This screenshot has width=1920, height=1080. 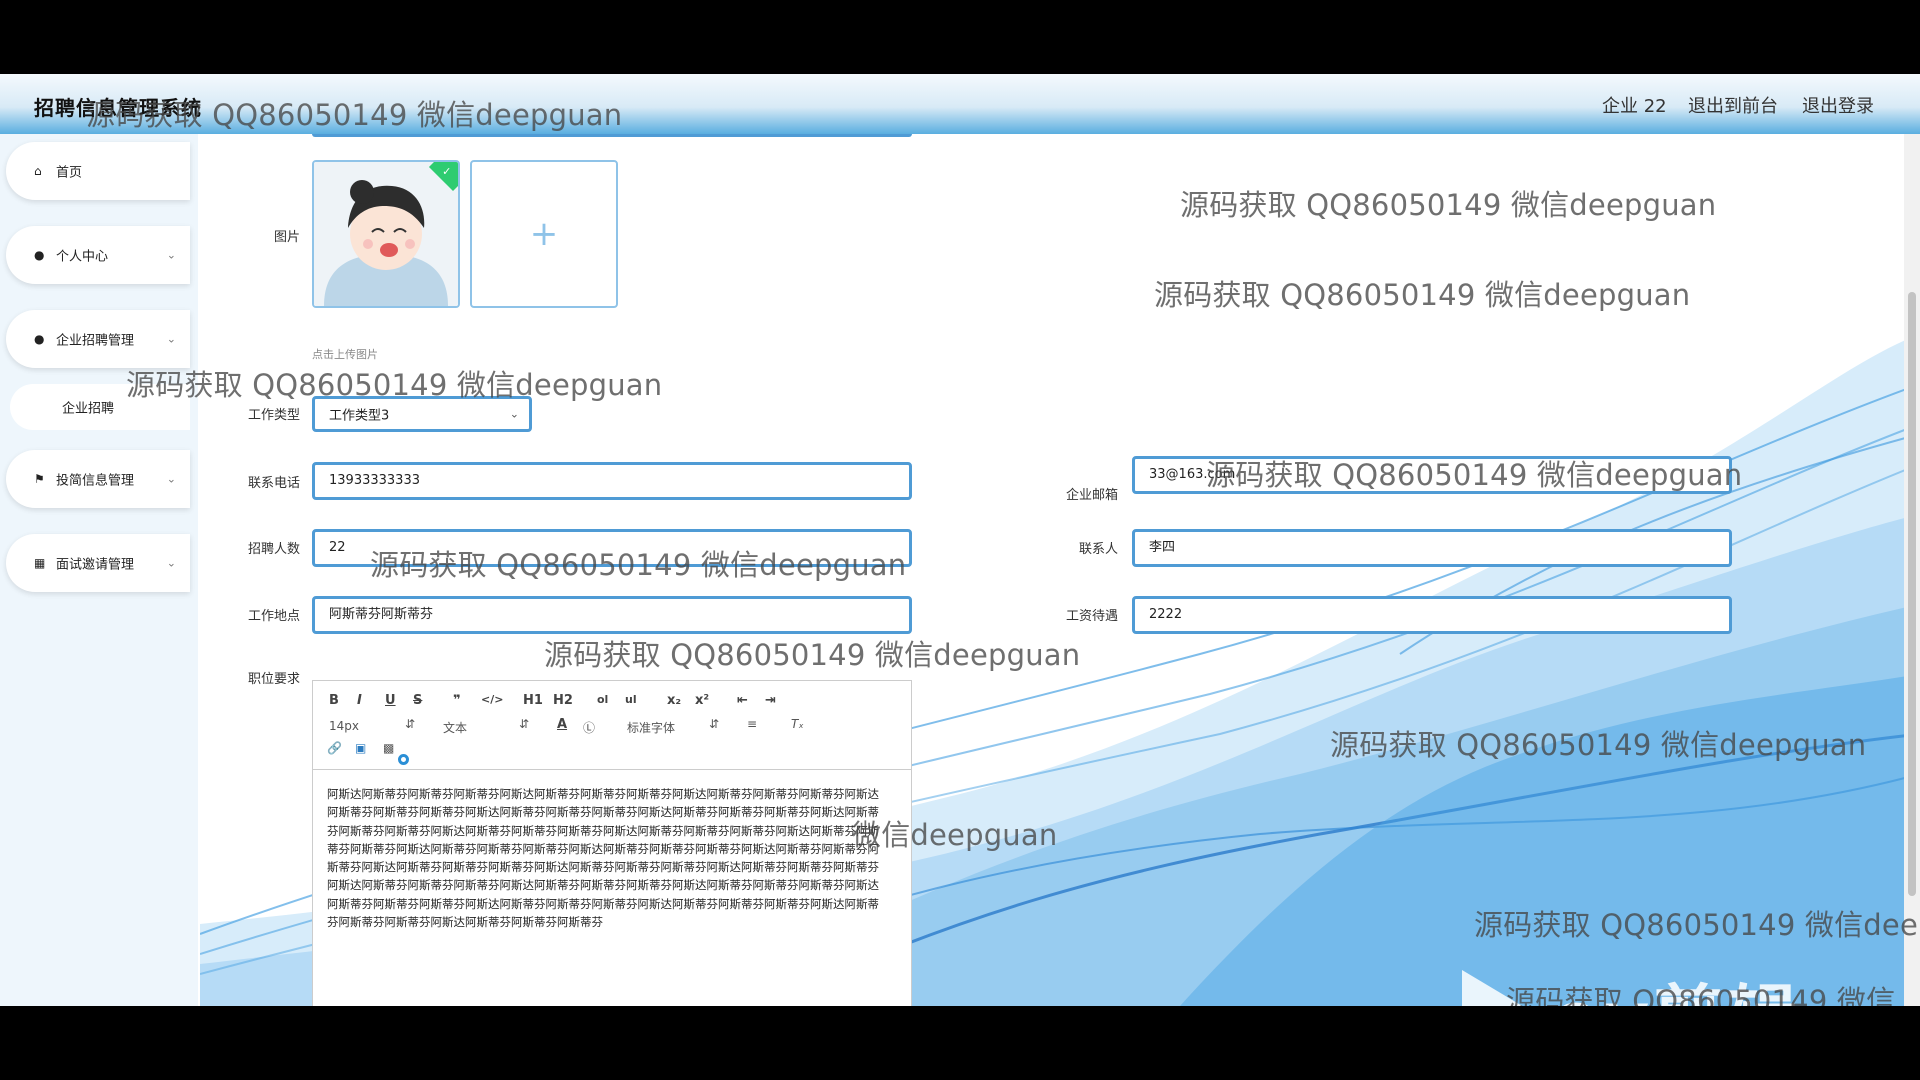 What do you see at coordinates (360, 748) in the screenshot?
I see `image-icon: ▣` at bounding box center [360, 748].